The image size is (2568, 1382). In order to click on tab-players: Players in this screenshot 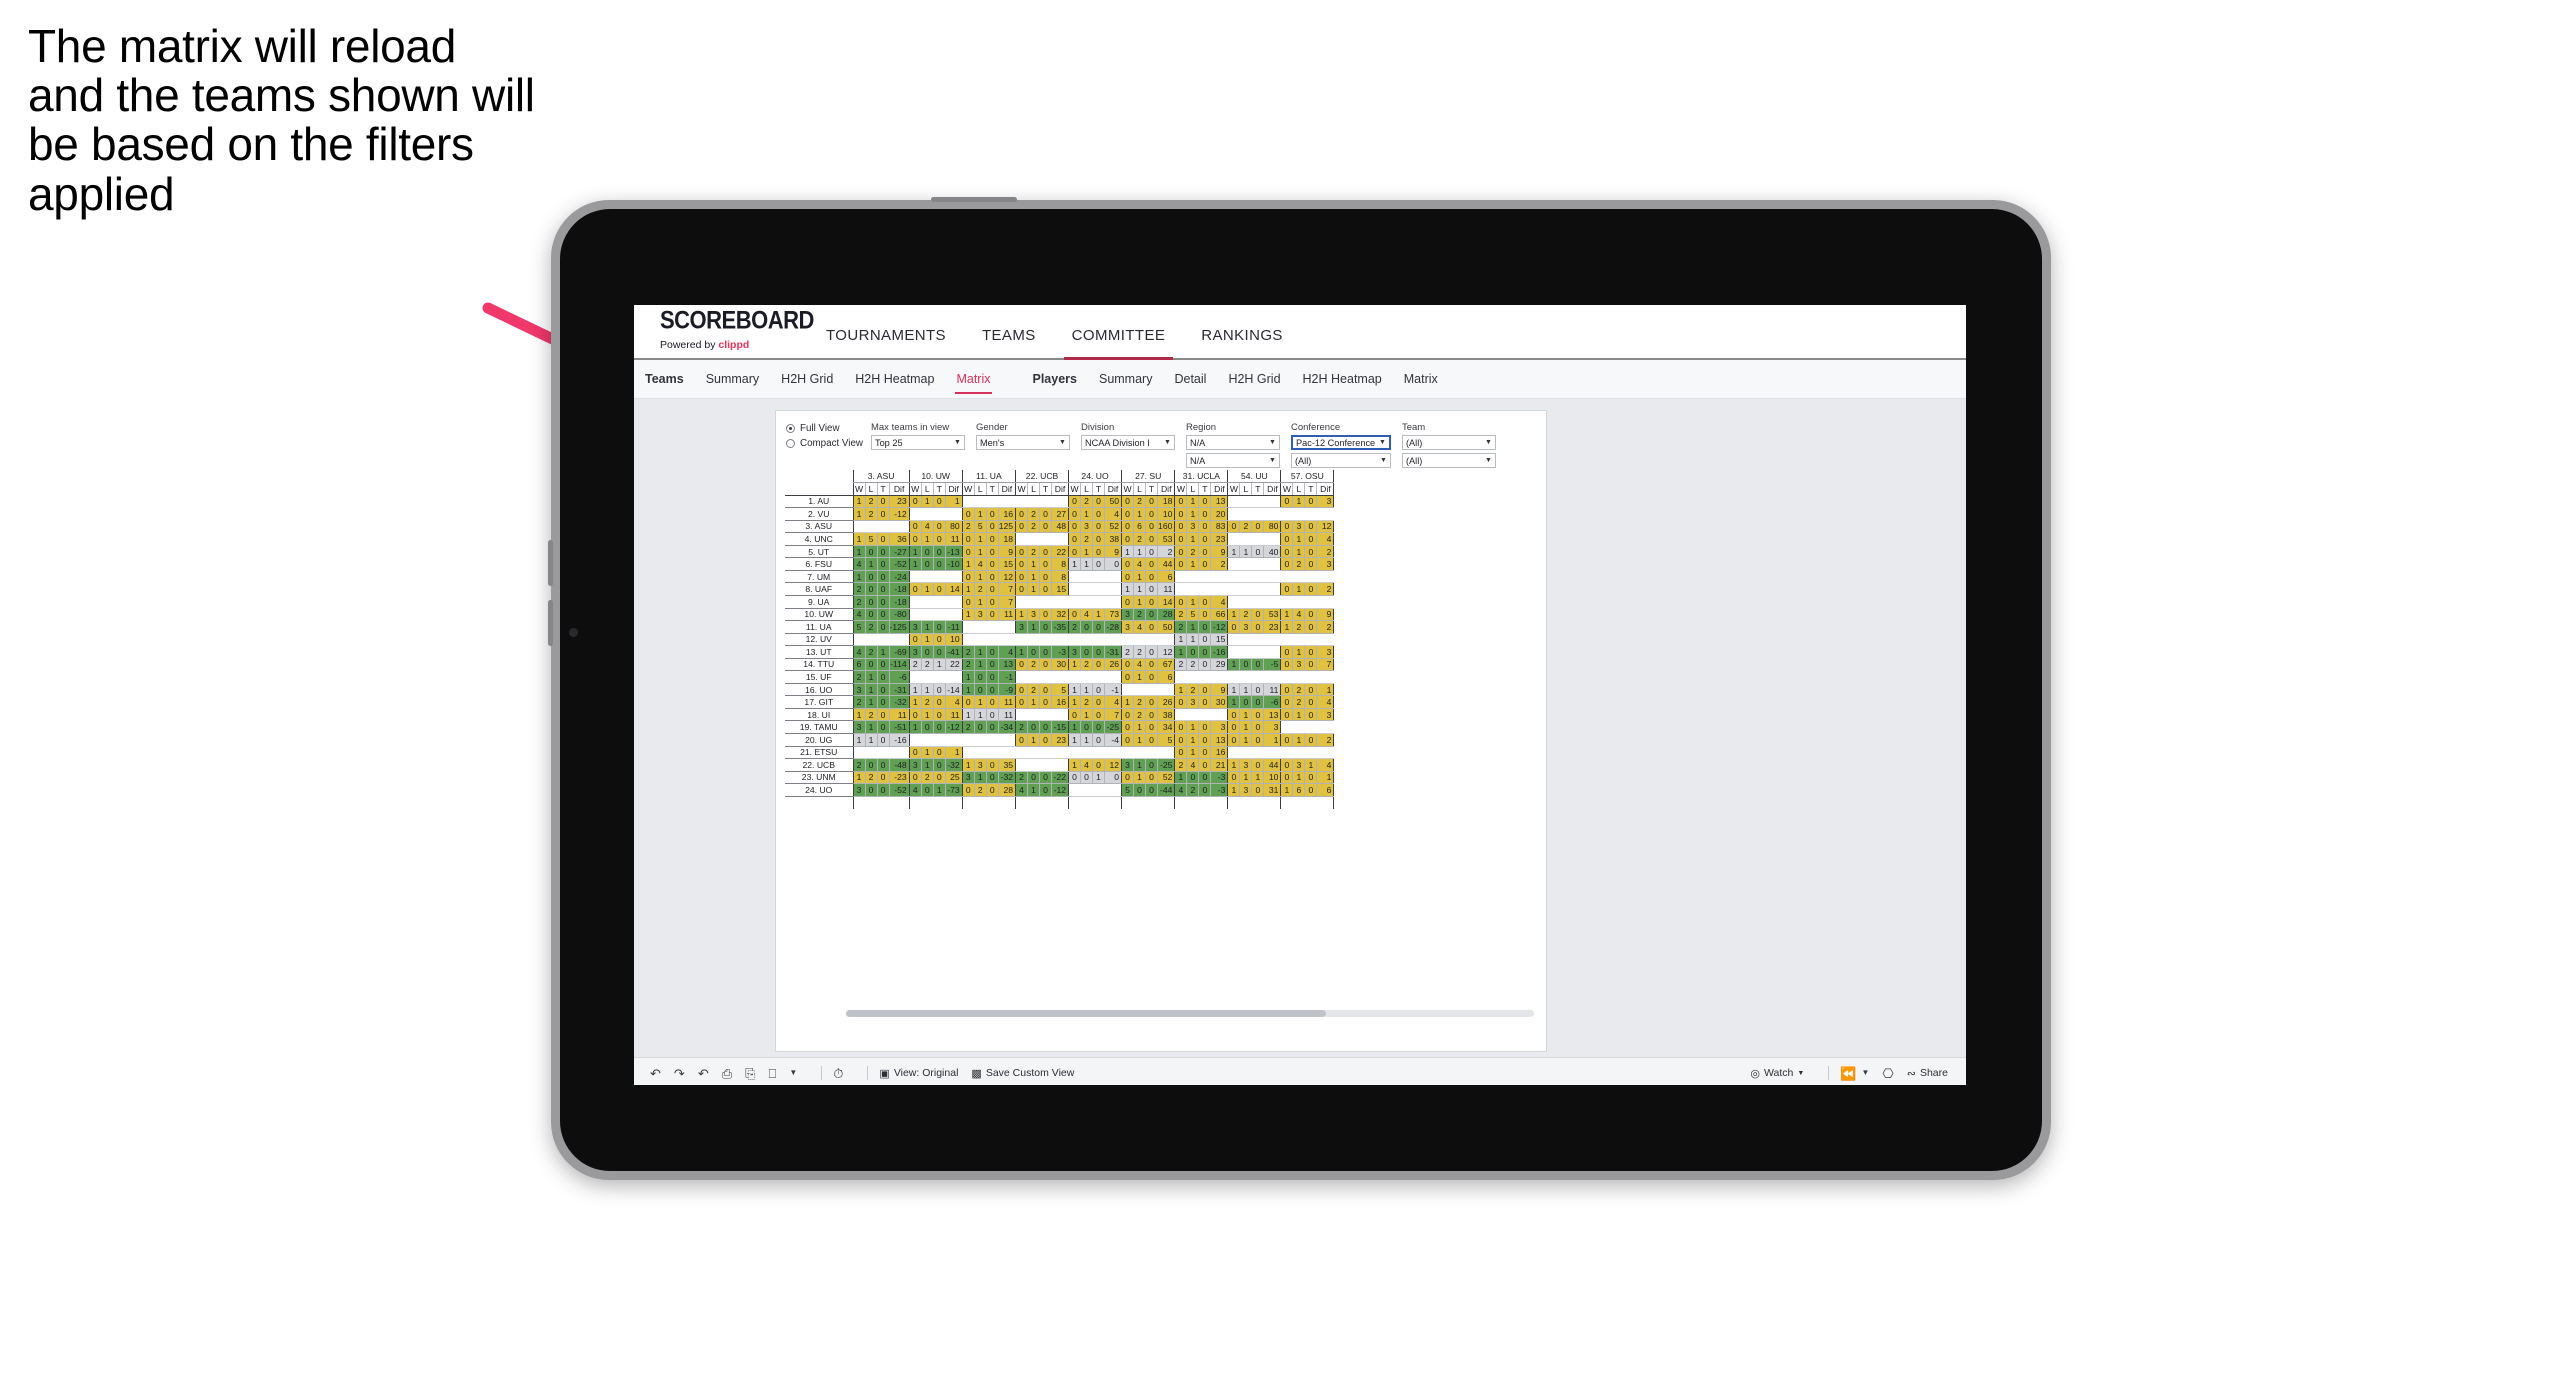, I will do `click(1055, 379)`.